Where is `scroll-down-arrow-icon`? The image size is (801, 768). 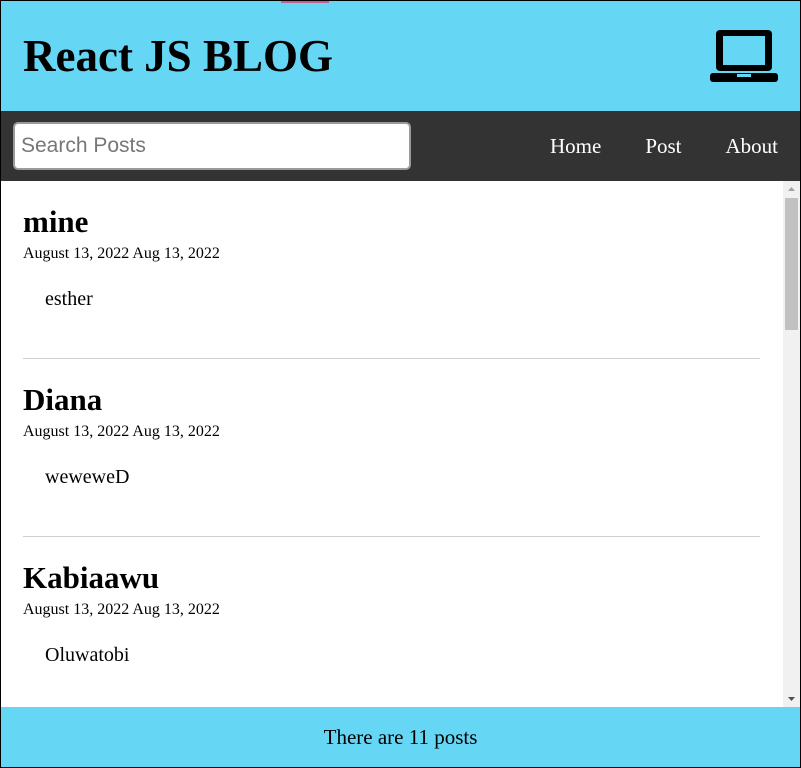
scroll-down-arrow-icon is located at coordinates (791, 699).